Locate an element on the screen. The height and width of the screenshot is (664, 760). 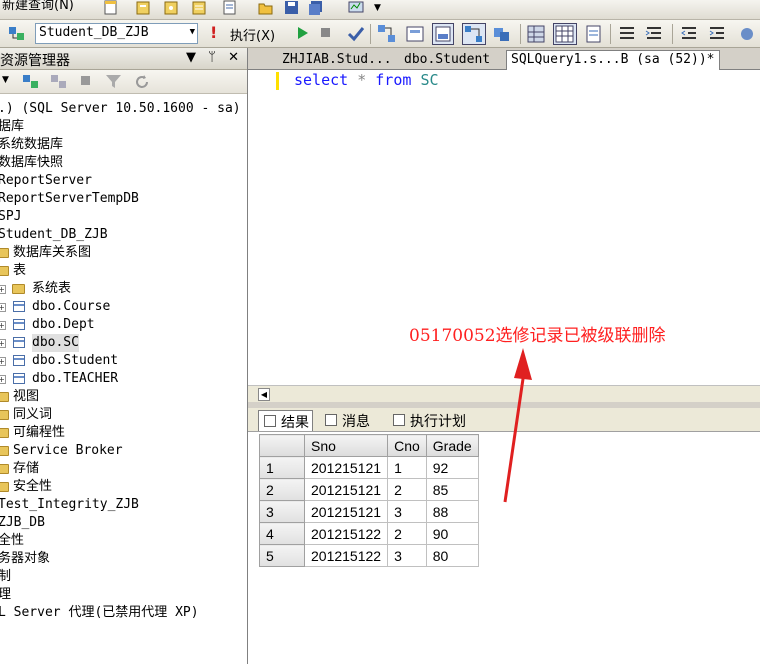
panel-window-buttons: ▼ ᛘ ✕ is located at coordinates (214, 57).